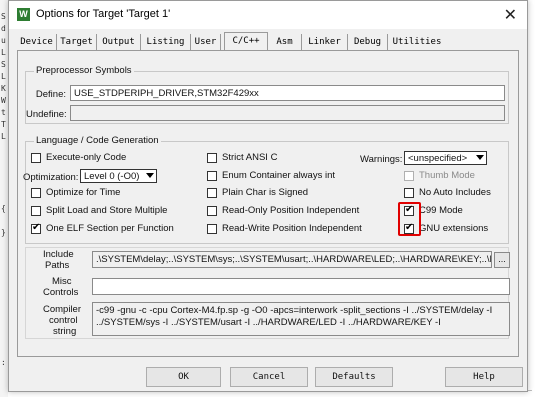  Describe the element at coordinates (166, 42) in the screenshot. I see `tab-listing: Listing` at that location.